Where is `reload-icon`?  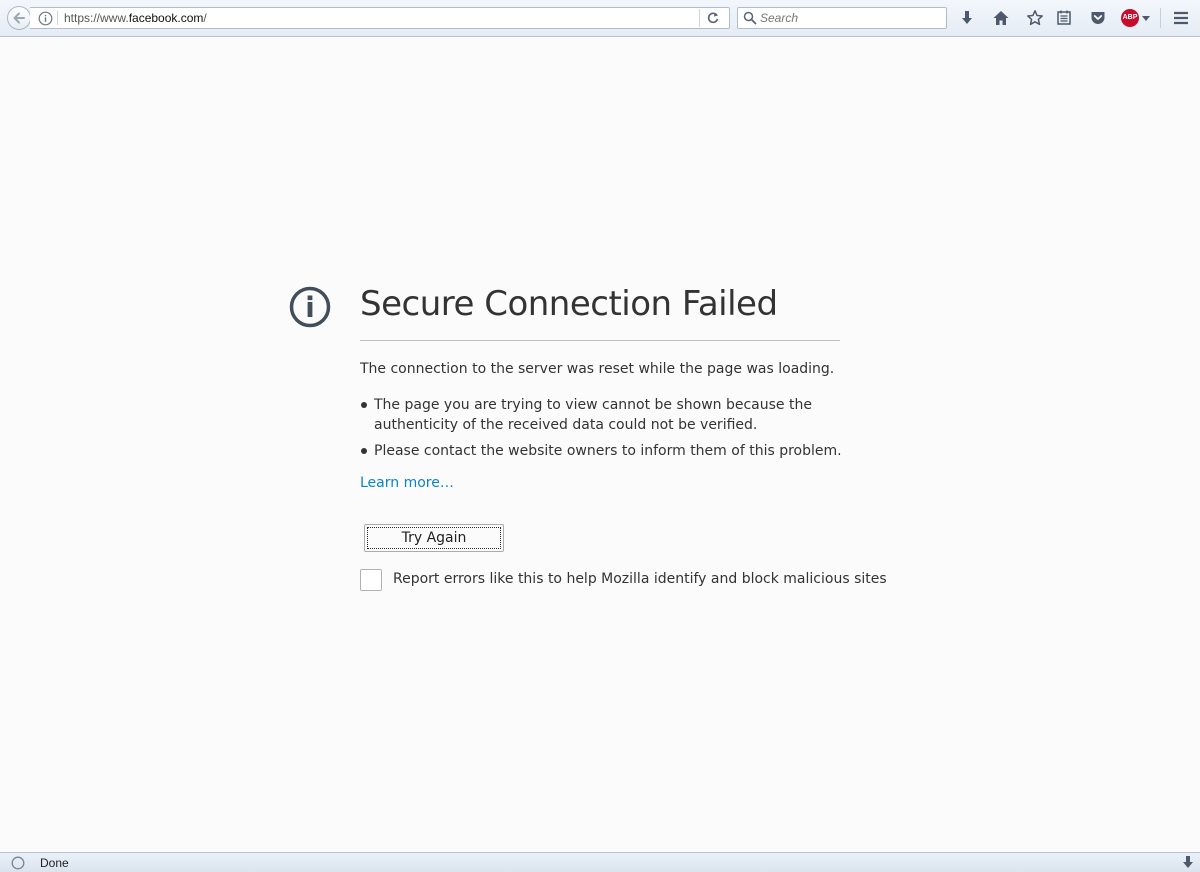 reload-icon is located at coordinates (713, 18).